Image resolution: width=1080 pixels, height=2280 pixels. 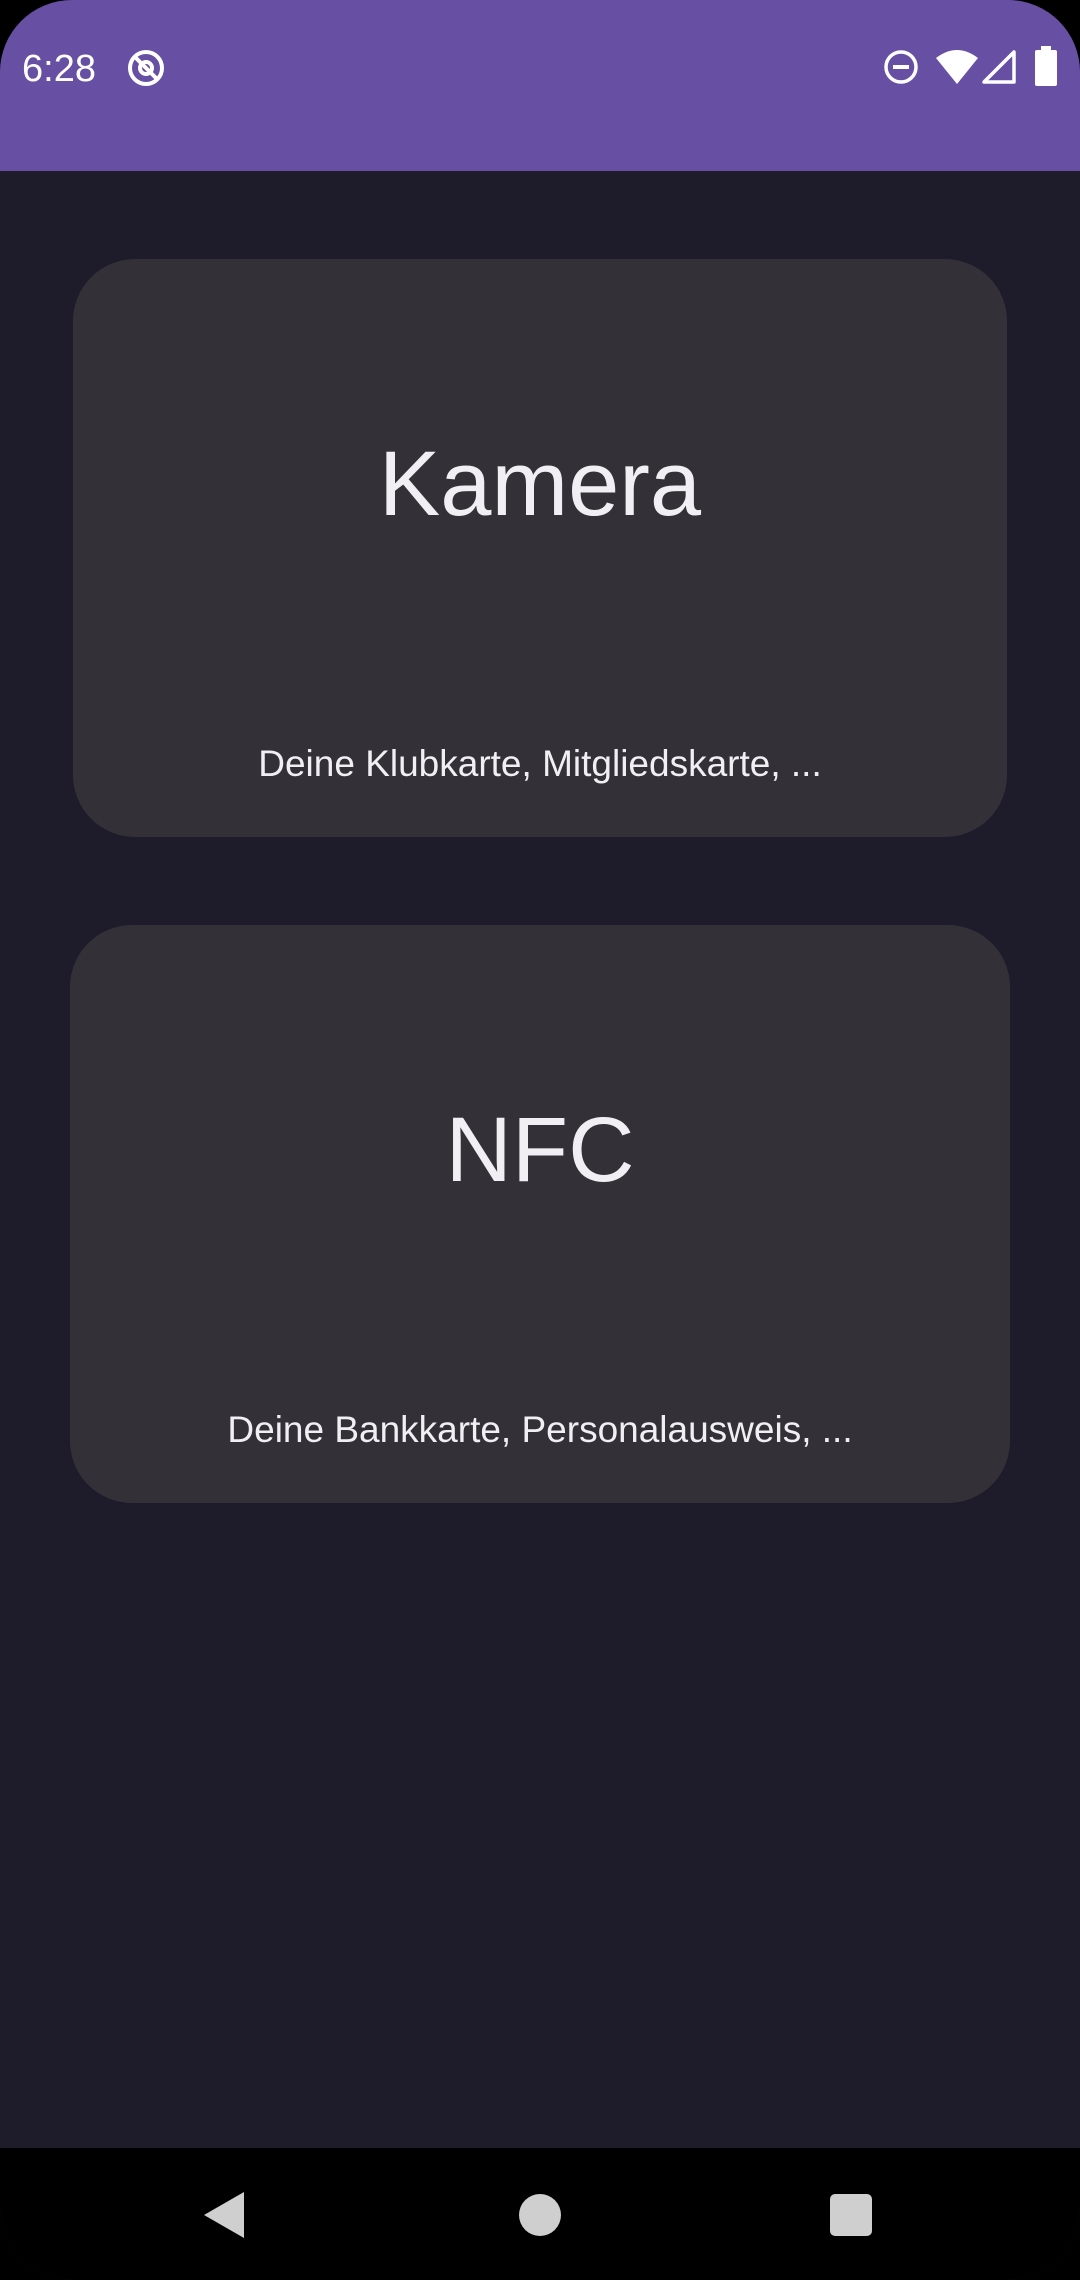 I want to click on recents-icon, so click(x=851, y=2215).